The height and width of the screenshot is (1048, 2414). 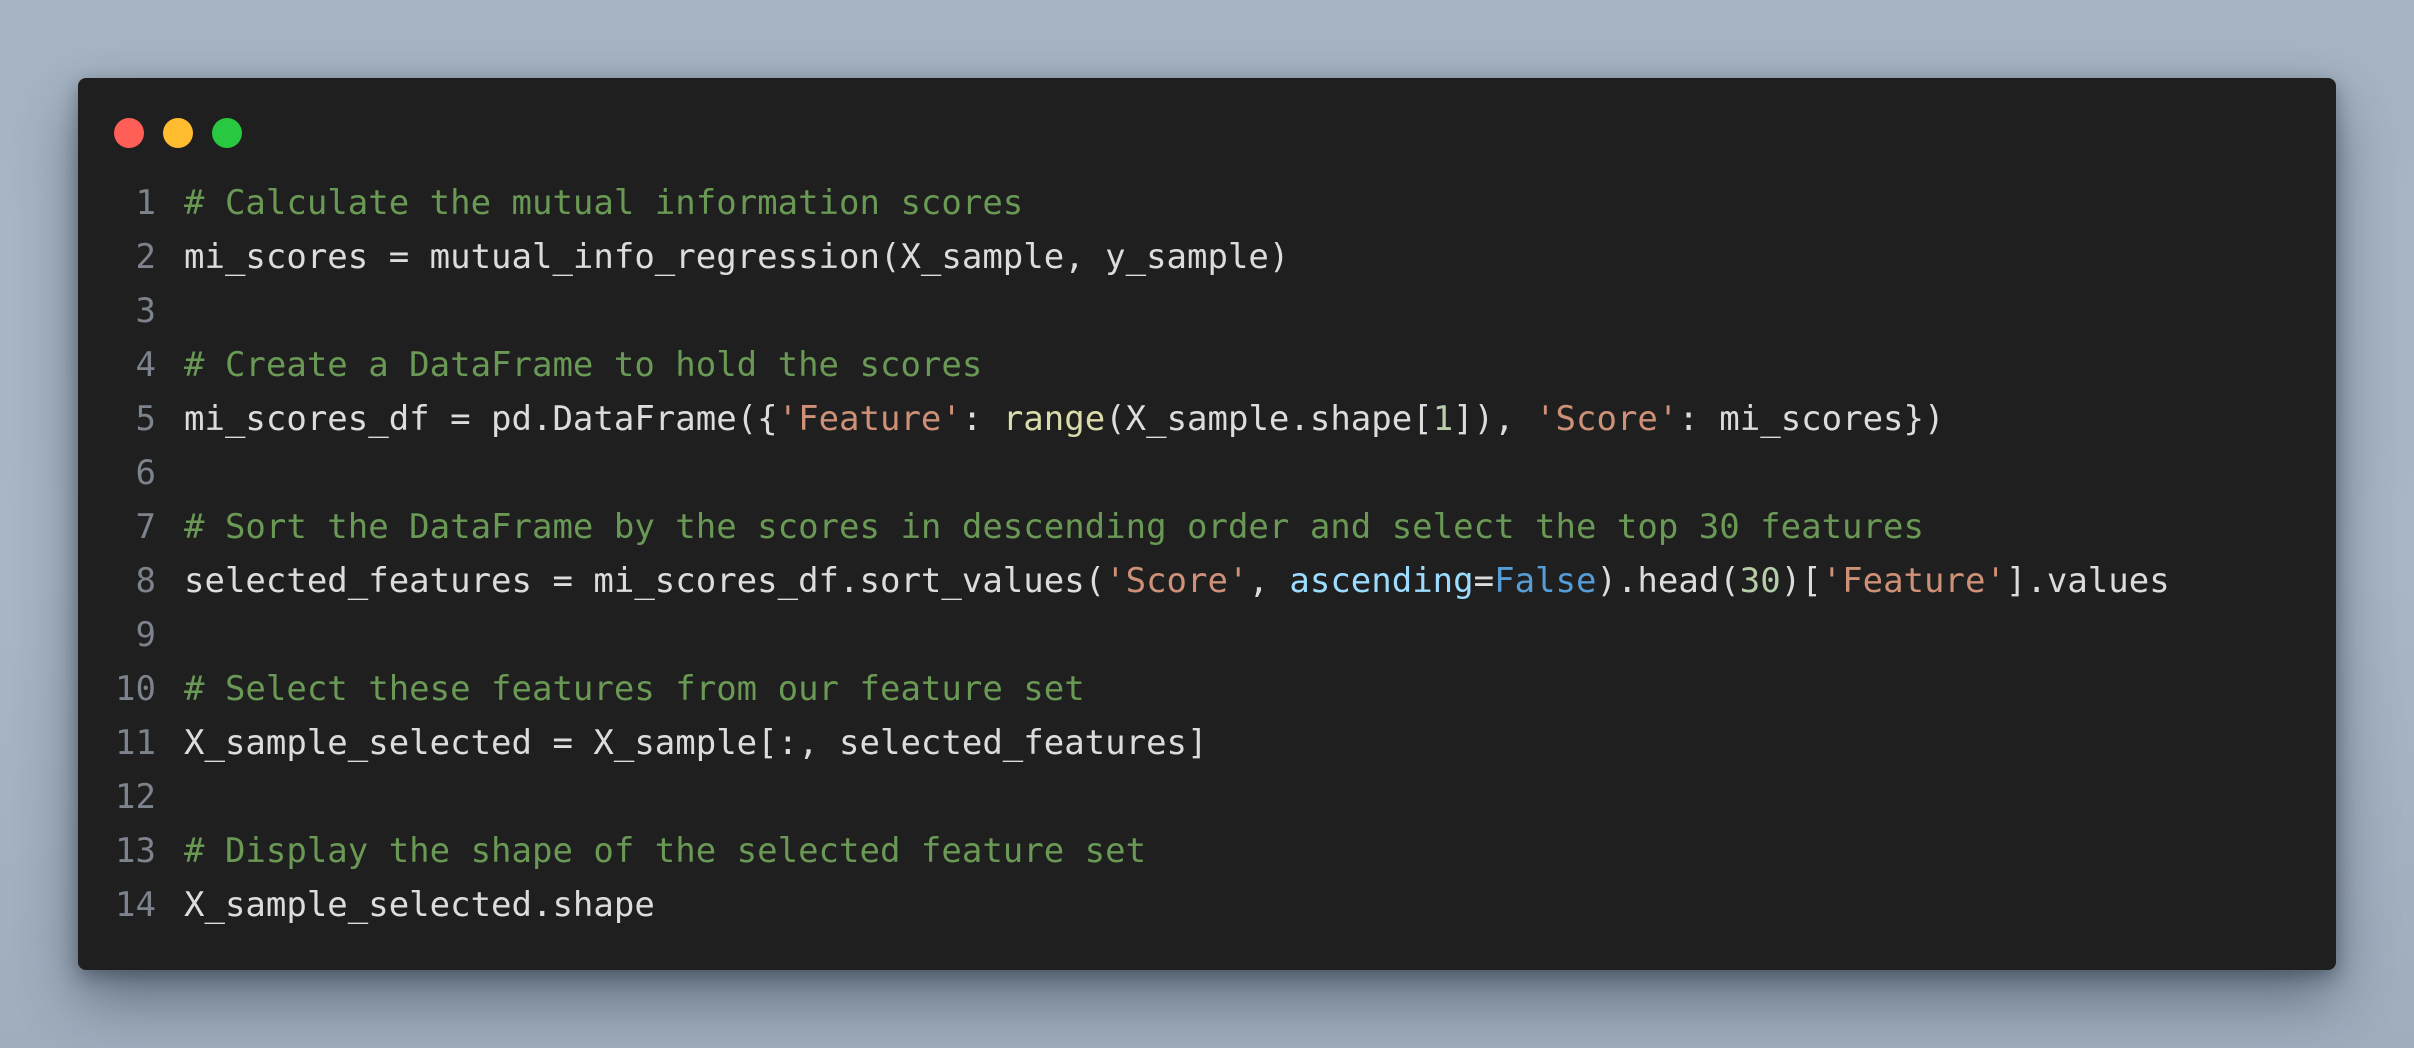 I want to click on code-text: # Create a DataFrame to hold the scores, so click(x=583, y=365).